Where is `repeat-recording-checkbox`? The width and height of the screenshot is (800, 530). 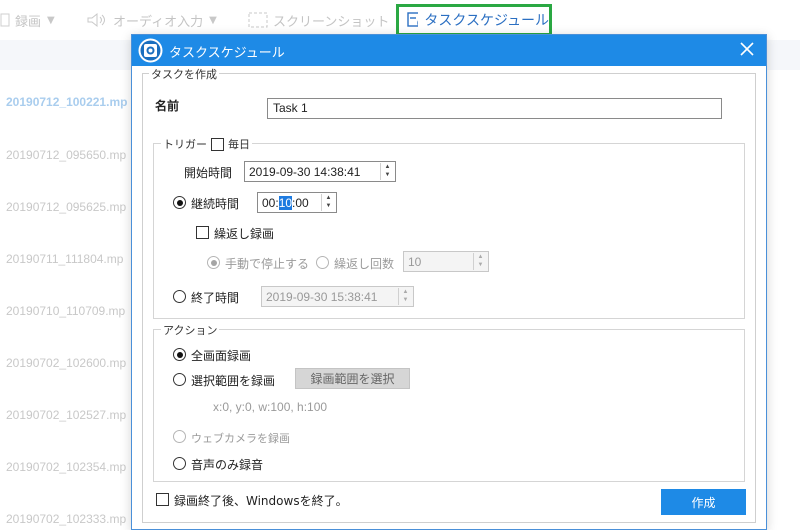 repeat-recording-checkbox is located at coordinates (202, 232).